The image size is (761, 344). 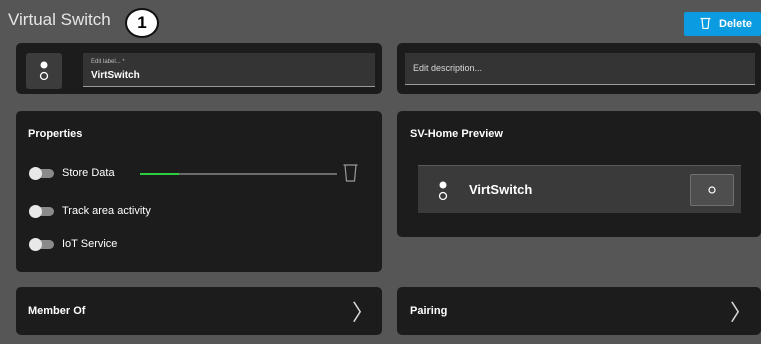 What do you see at coordinates (41, 244) in the screenshot?
I see `iot-service-toggle` at bounding box center [41, 244].